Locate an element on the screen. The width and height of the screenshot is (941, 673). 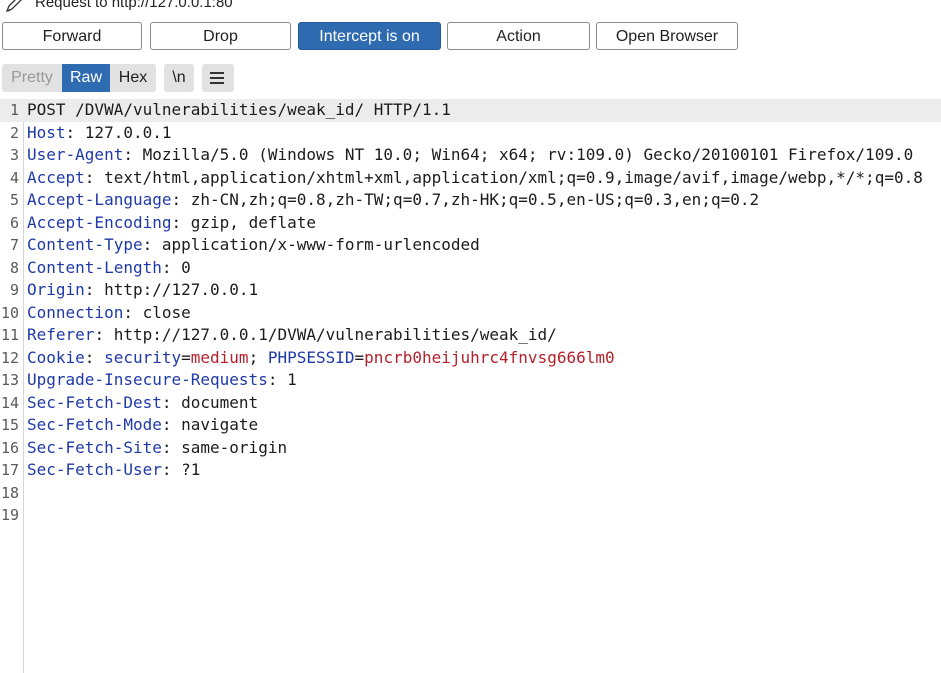
cookie-value: pncrb0heijuhrc4fnvsg666lm0 is located at coordinates (489, 357).